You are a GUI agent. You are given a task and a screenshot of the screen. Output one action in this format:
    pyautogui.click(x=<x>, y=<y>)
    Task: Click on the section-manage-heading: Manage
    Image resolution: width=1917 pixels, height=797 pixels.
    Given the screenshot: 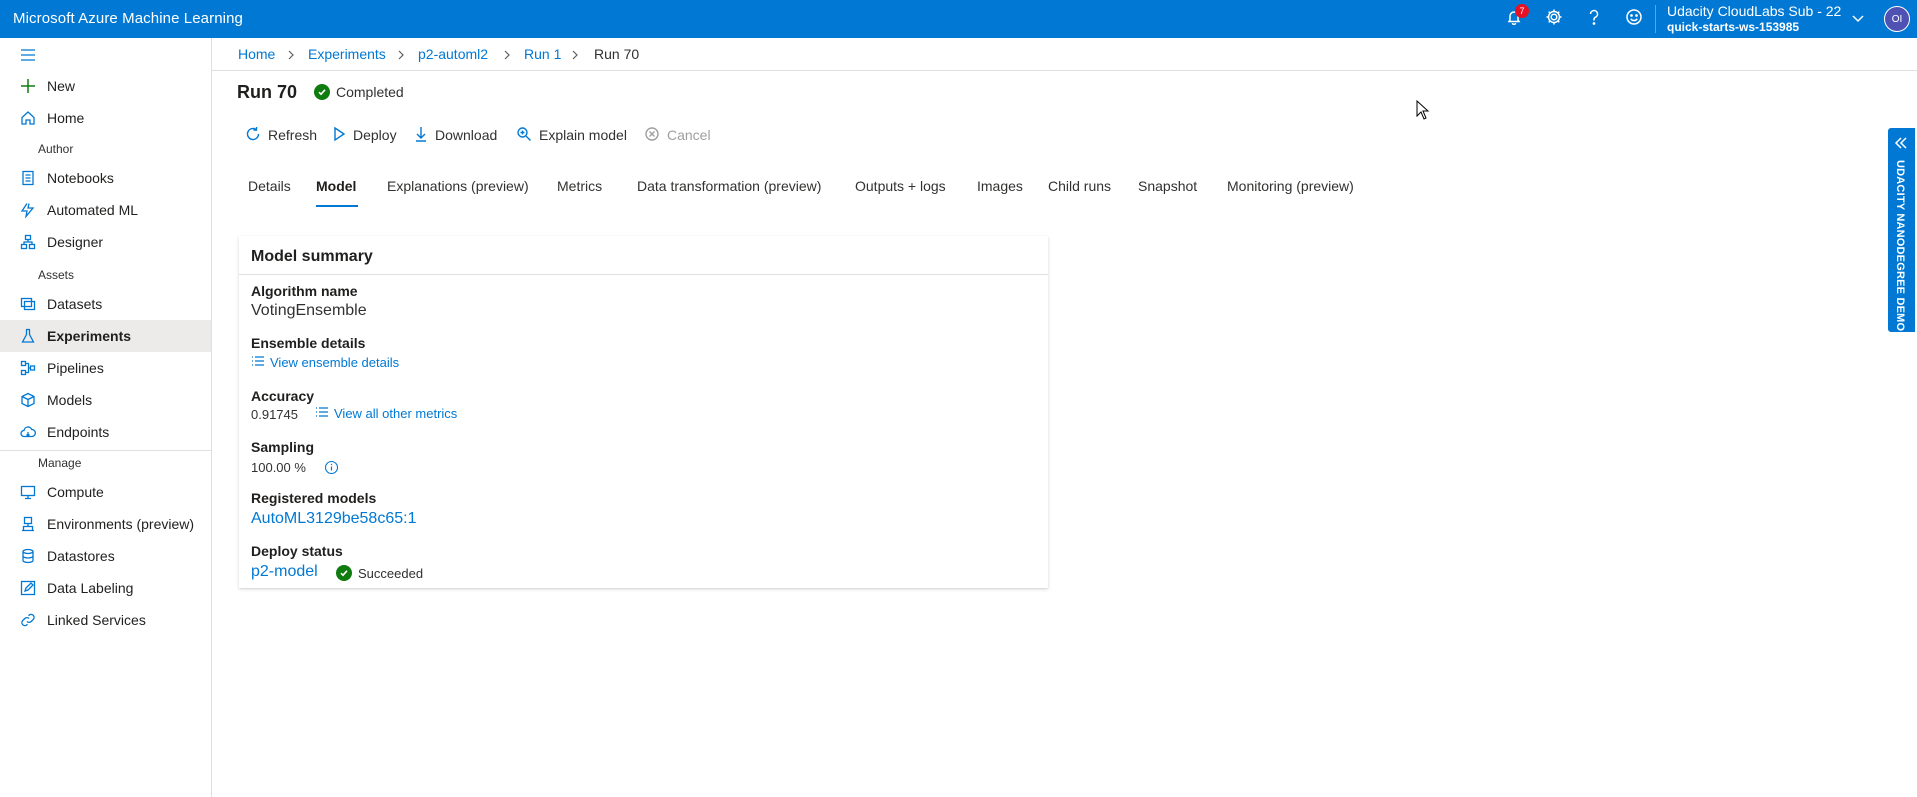 What is the action you would take?
    pyautogui.click(x=60, y=463)
    